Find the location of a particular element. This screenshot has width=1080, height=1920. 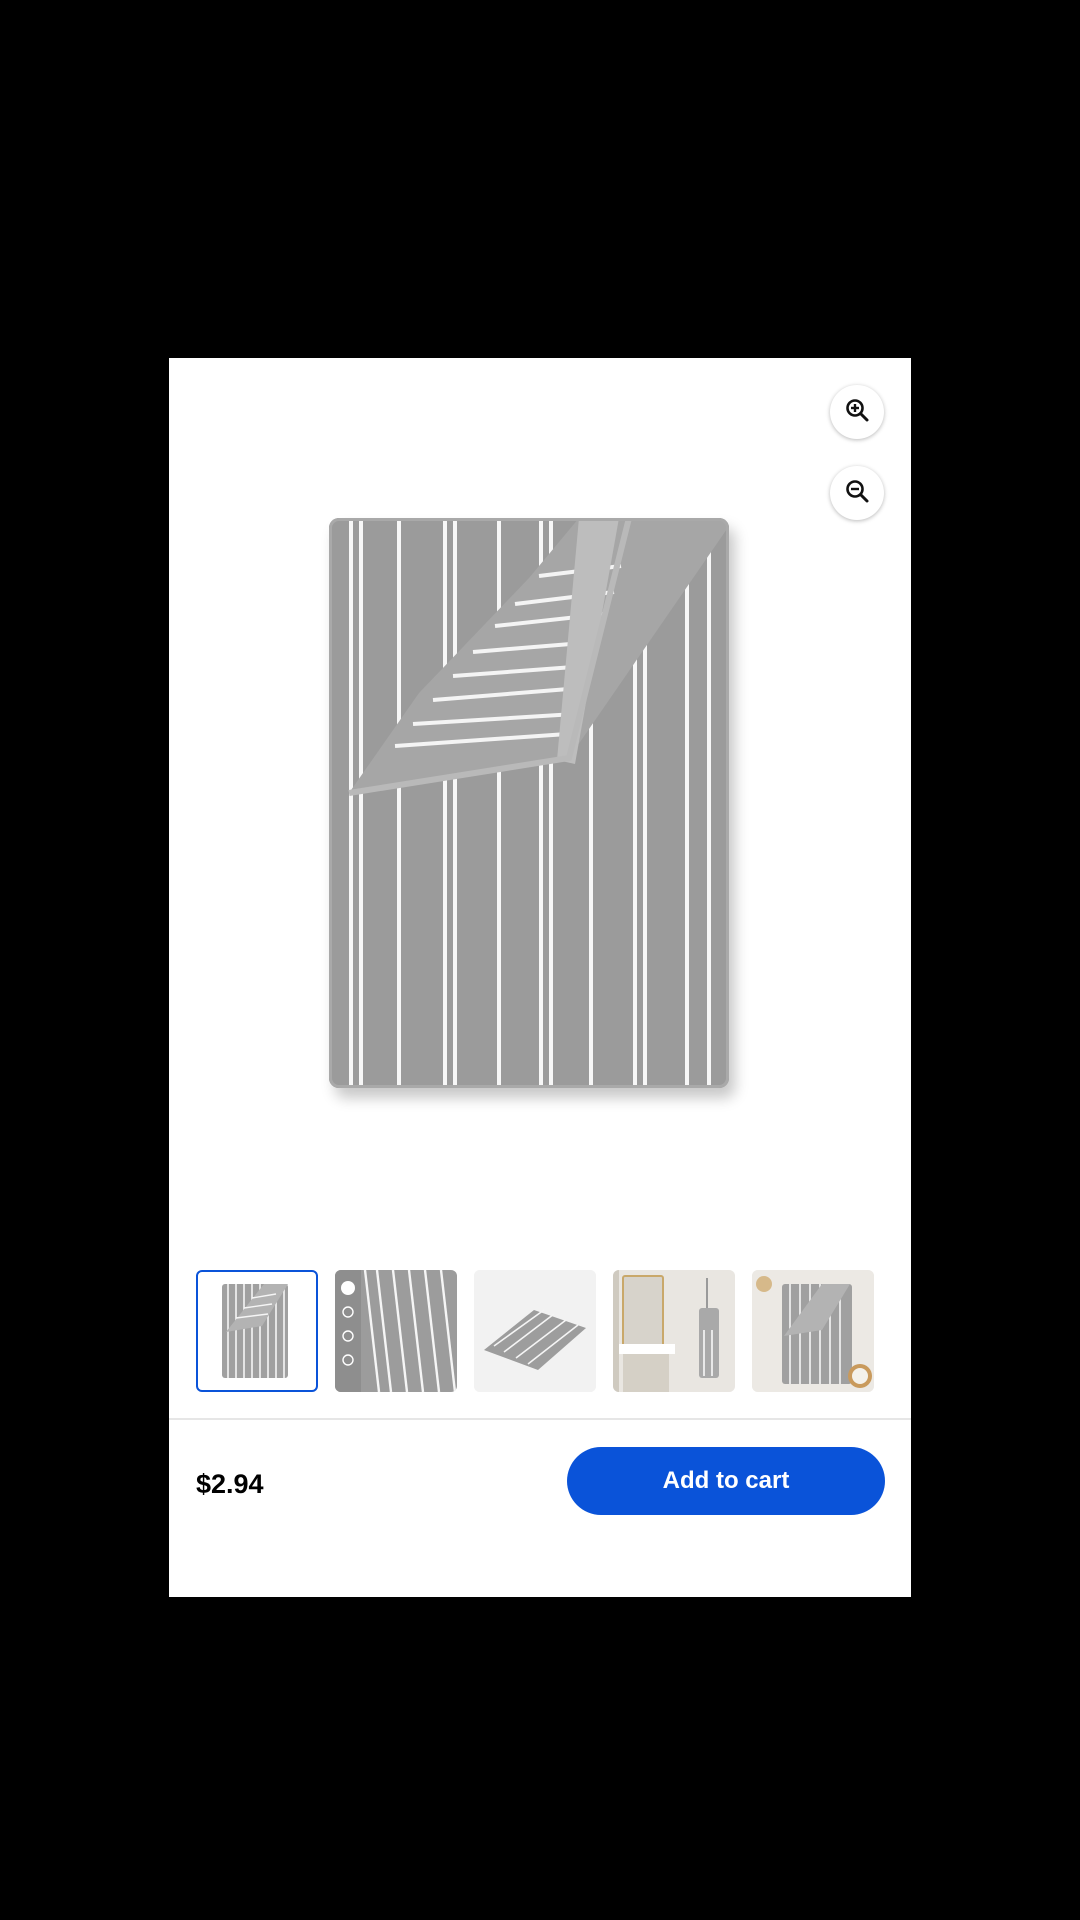

towel-image is located at coordinates (529, 803).